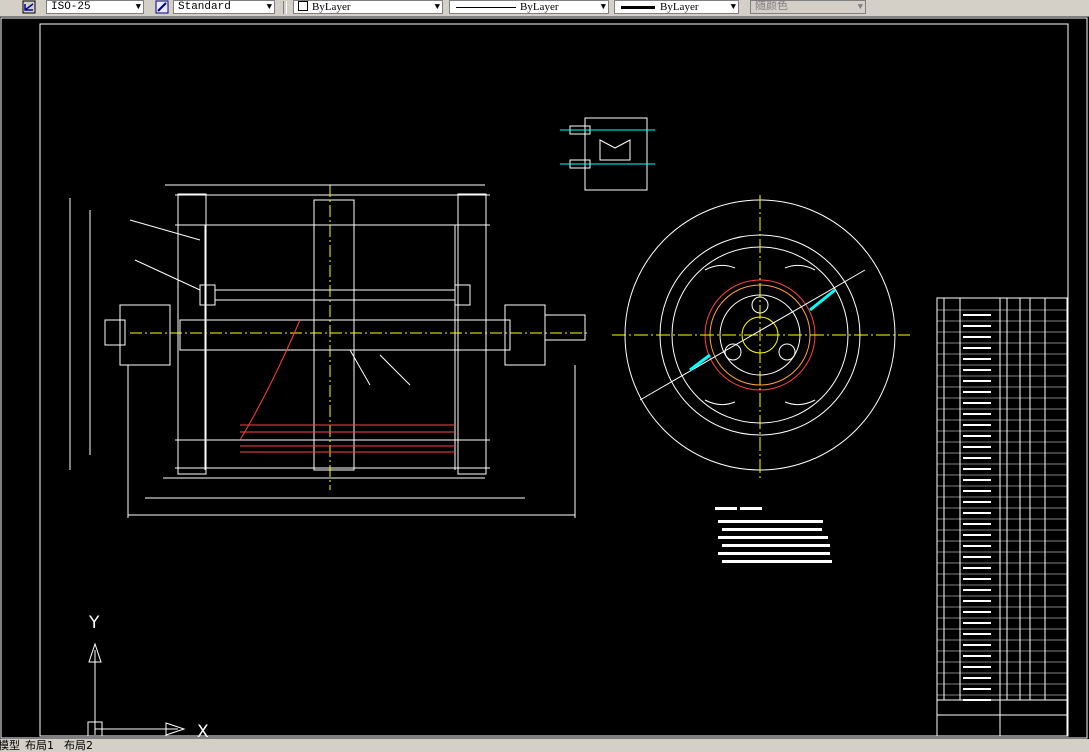 This screenshot has width=1089, height=752. I want to click on table-style-value: Standard, so click(204, 7).